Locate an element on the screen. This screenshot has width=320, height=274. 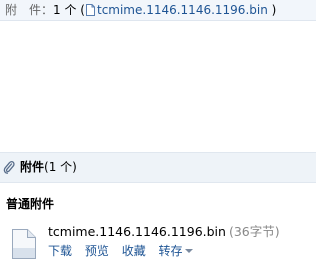
attachments-title: 附件(1 个) is located at coordinates (48, 167).